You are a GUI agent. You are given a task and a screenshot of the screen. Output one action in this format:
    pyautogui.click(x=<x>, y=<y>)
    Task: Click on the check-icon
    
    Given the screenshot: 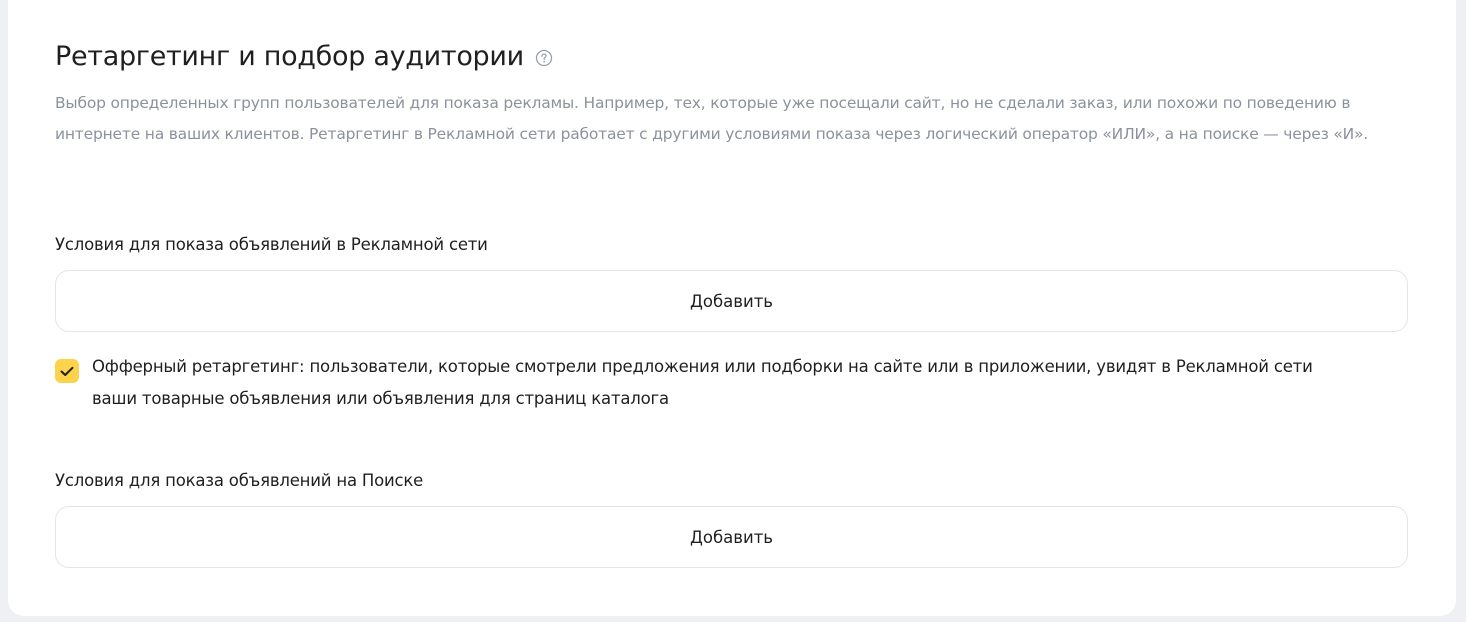 What is the action you would take?
    pyautogui.click(x=67, y=371)
    